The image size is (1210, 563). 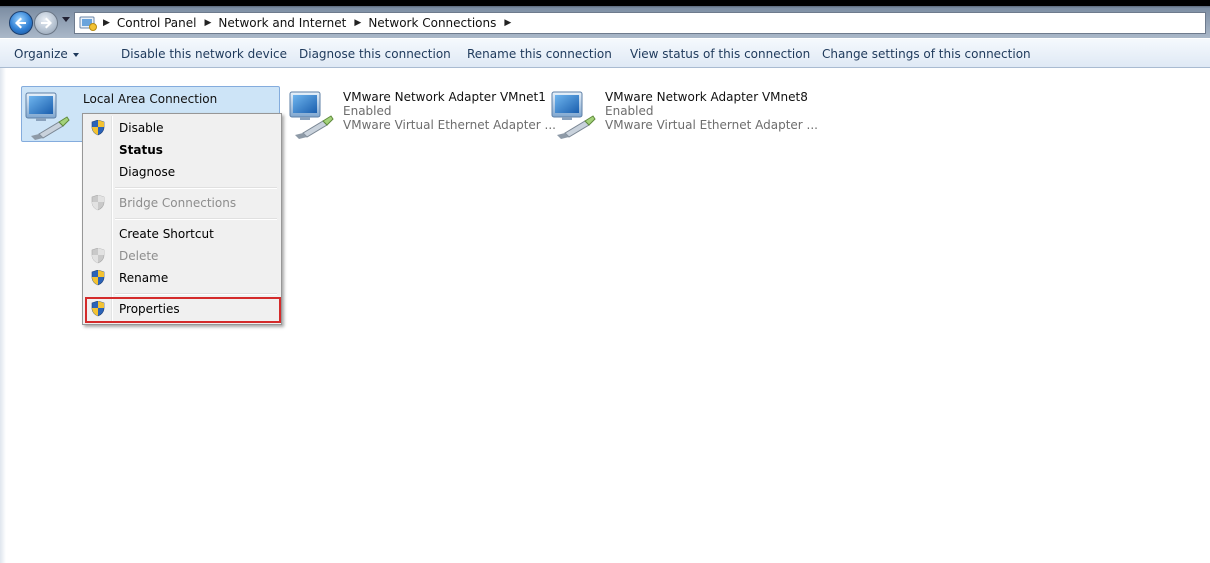 I want to click on breadcrumb-network-connections: Network Connections, so click(x=432, y=23).